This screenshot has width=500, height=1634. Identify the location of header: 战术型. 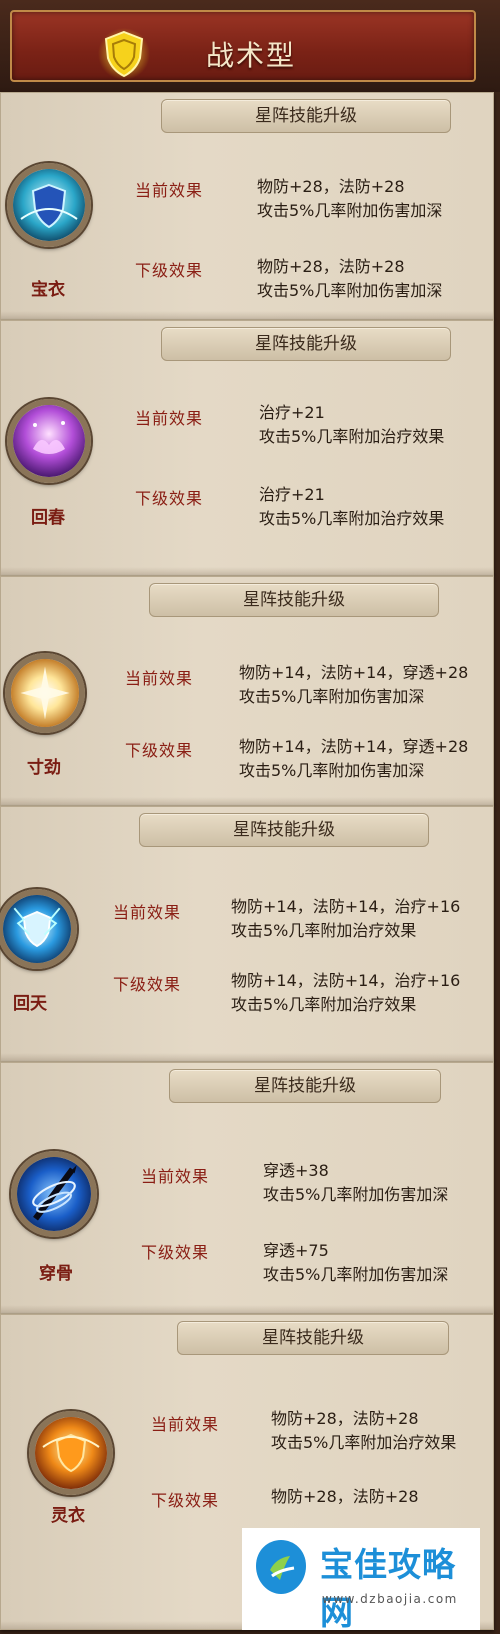
(250, 46).